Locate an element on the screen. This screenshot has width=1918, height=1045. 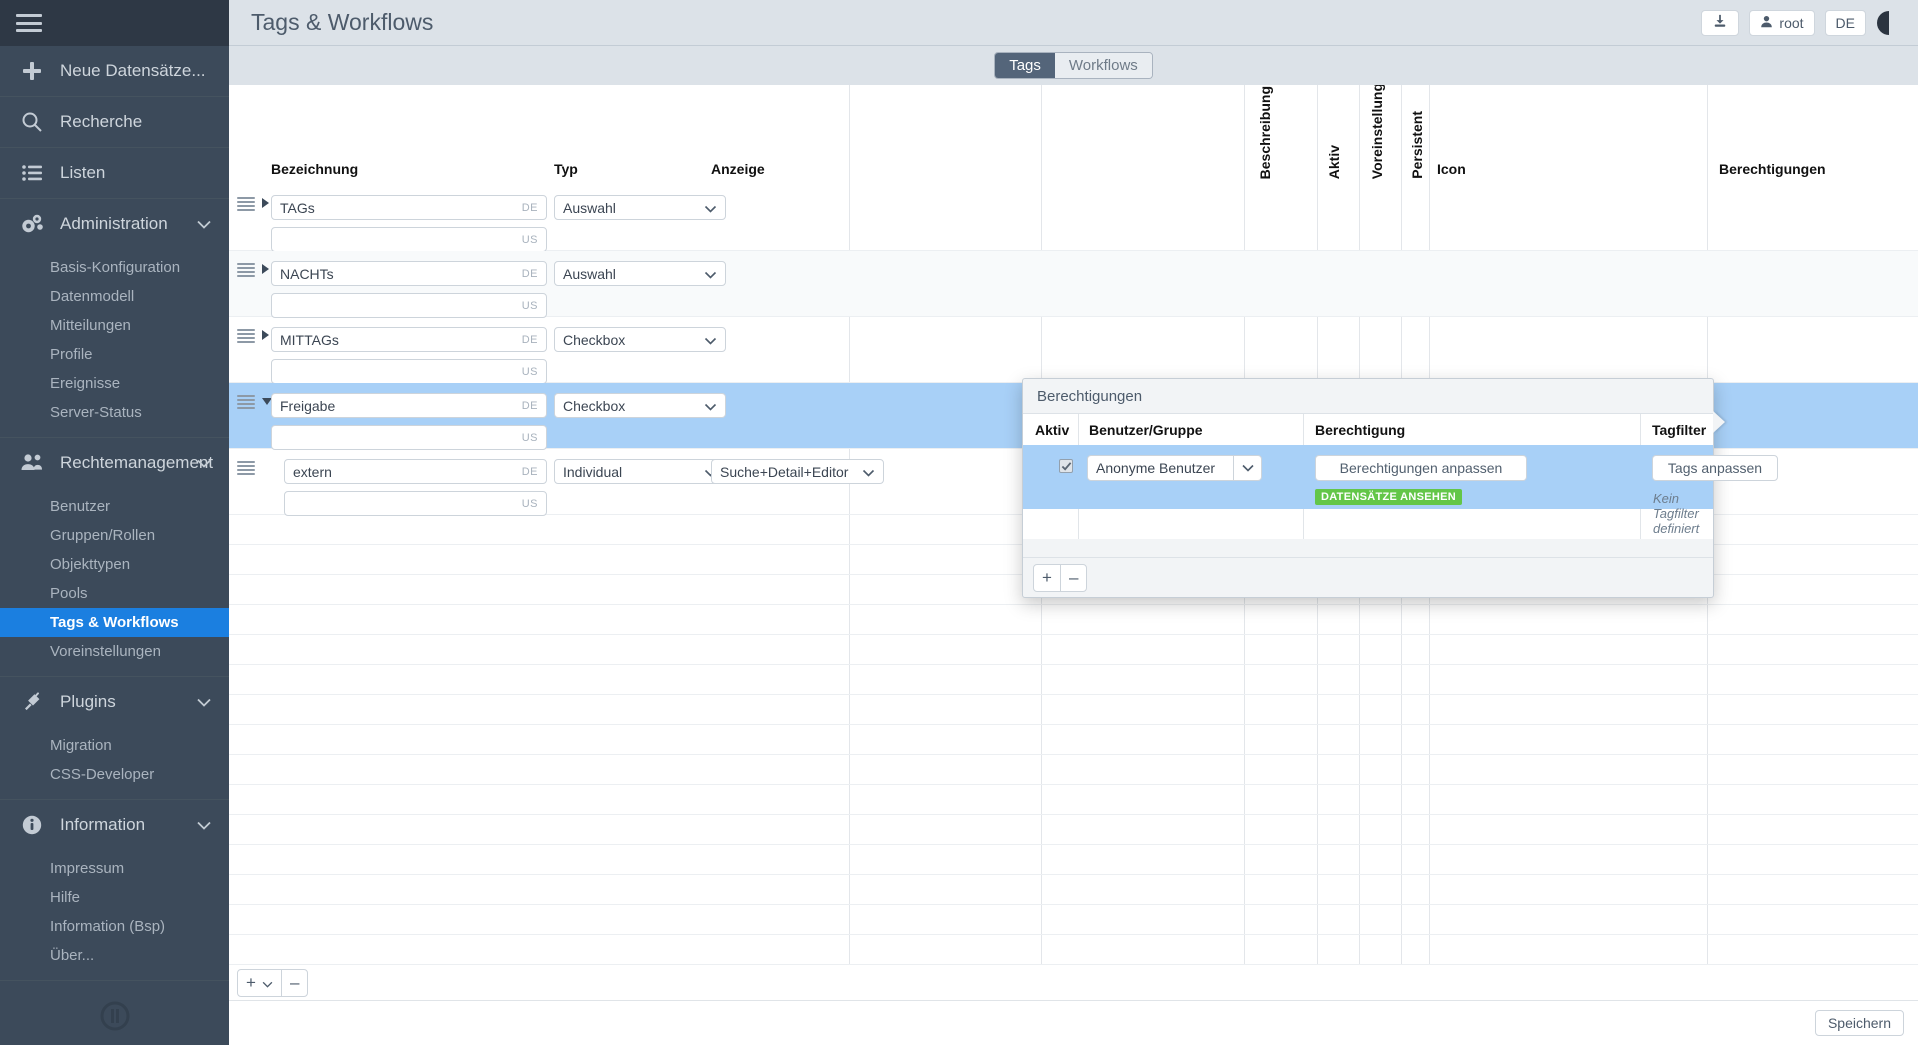
user-button: root is located at coordinates (1782, 22).